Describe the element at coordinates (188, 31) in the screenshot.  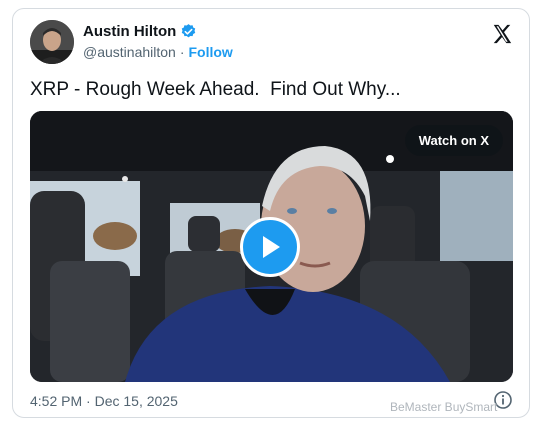
I see `verified-badge-icon` at that location.